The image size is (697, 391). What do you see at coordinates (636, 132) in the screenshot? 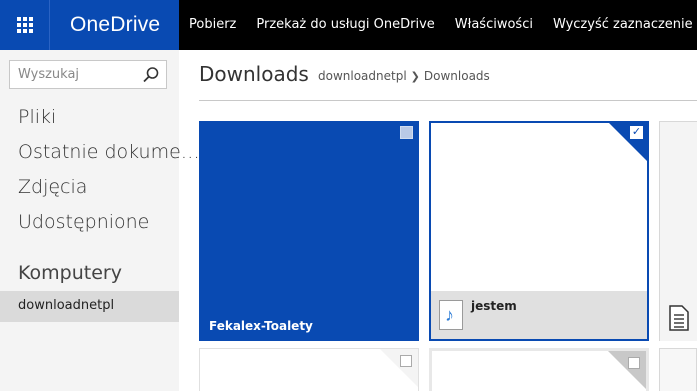
I see `tile-checkbox-checked: ✓` at bounding box center [636, 132].